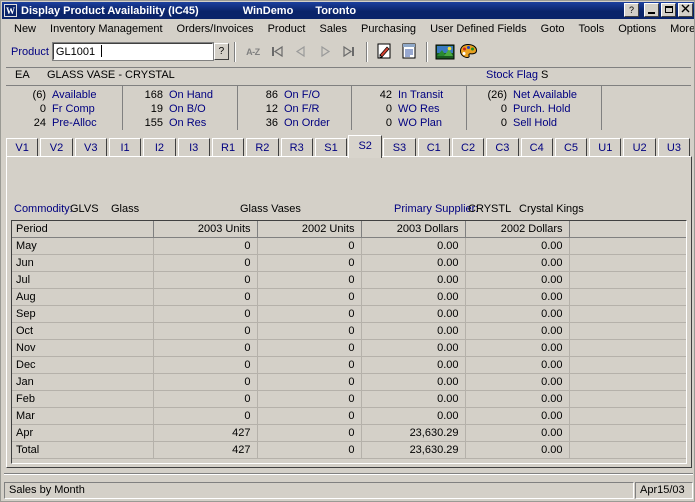  What do you see at coordinates (221, 51) in the screenshot?
I see `product-lookup-button: ?` at bounding box center [221, 51].